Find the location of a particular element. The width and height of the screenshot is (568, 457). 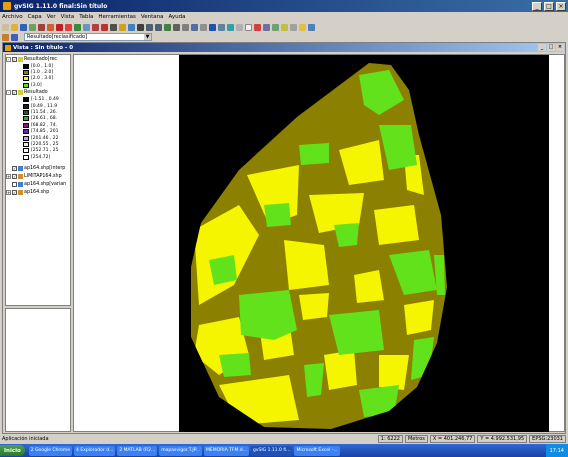

add-layer-icon is located at coordinates (32, 27).